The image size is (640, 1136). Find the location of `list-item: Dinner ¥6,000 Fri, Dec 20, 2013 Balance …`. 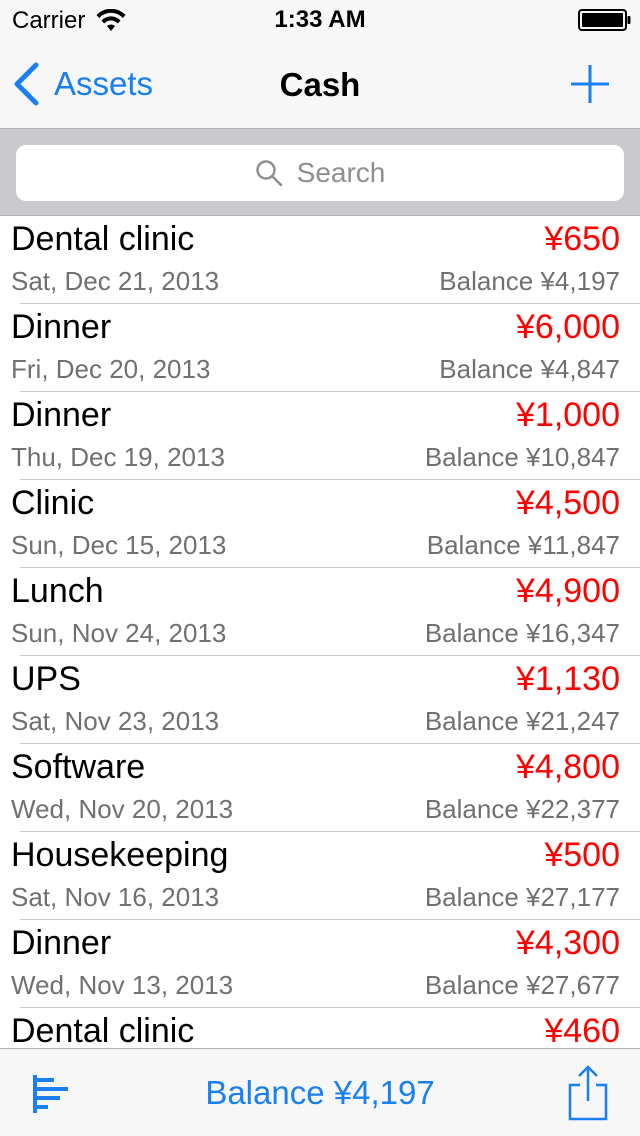

list-item: Dinner ¥6,000 Fri, Dec 20, 2013 Balance … is located at coordinates (320, 348).